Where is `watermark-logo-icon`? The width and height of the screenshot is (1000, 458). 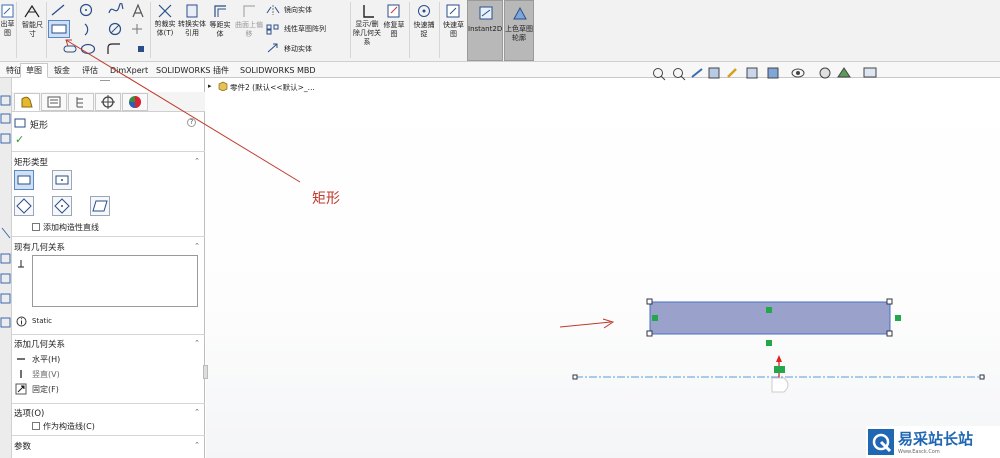 watermark-logo-icon is located at coordinates (881, 442).